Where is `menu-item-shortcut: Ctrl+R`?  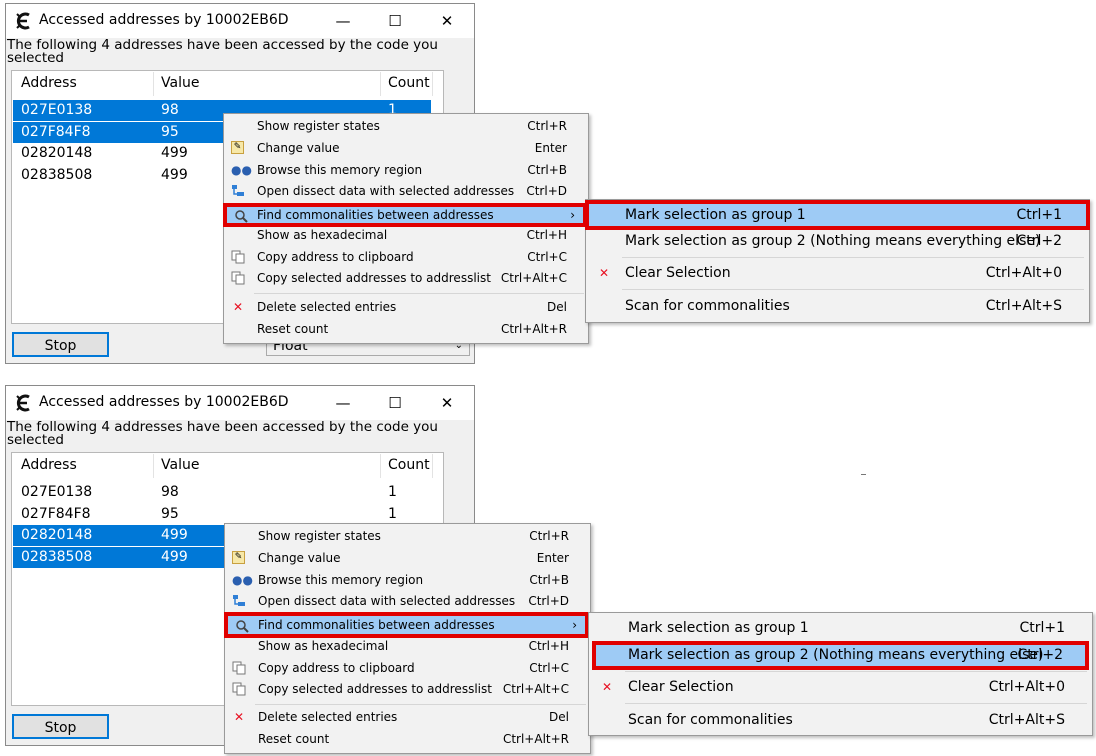
menu-item-shortcut: Ctrl+R is located at coordinates (547, 126).